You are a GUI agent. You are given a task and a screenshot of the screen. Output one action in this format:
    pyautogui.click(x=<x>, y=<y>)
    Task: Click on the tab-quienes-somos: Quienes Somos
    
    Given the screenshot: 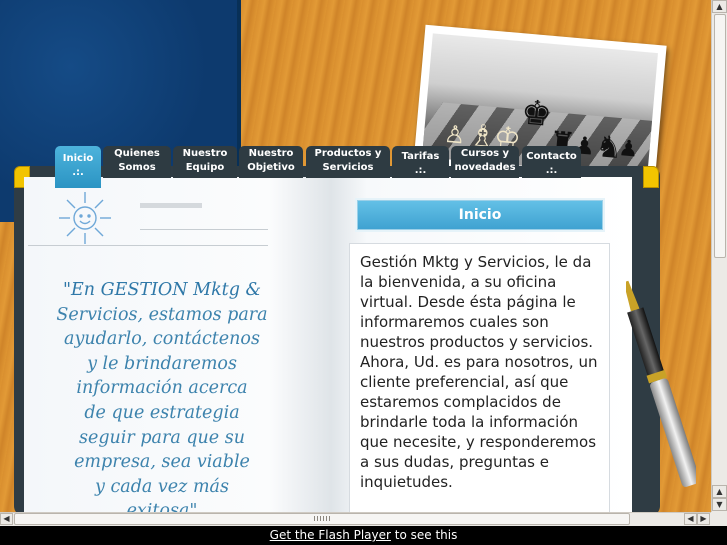 What is the action you would take?
    pyautogui.click(x=137, y=162)
    